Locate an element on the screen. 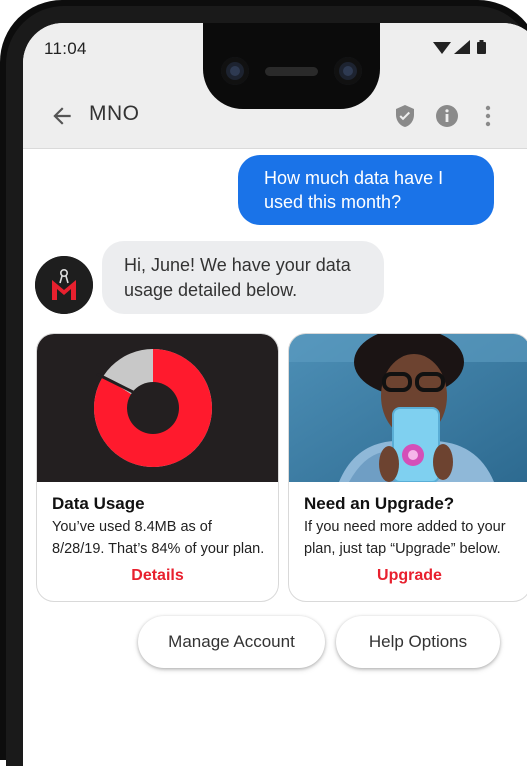  status-time: 11:04 is located at coordinates (65, 48).